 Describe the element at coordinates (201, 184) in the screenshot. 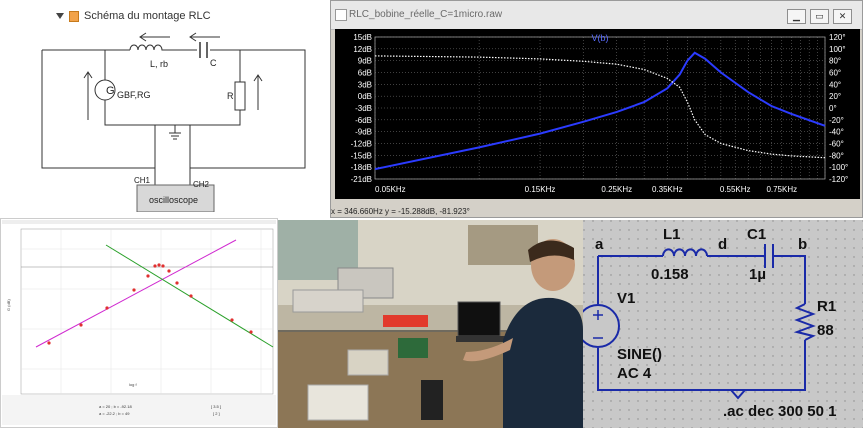

I see `ch2-label: CH2` at that location.